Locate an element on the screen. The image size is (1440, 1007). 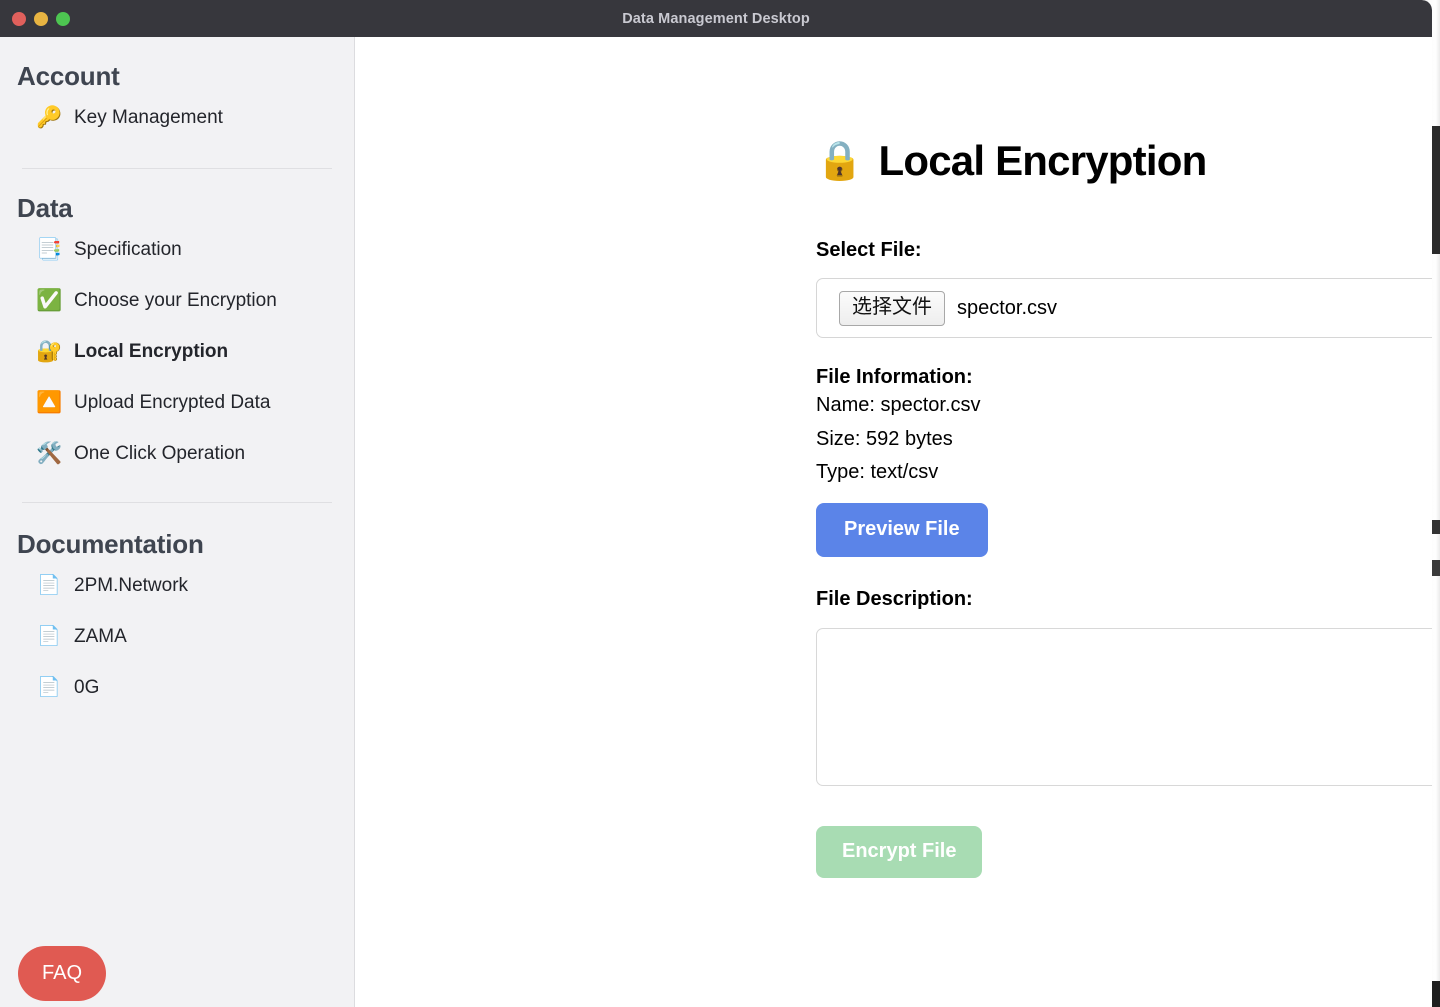
sidebar-item-label: Local Encryption is located at coordinates (151, 351).